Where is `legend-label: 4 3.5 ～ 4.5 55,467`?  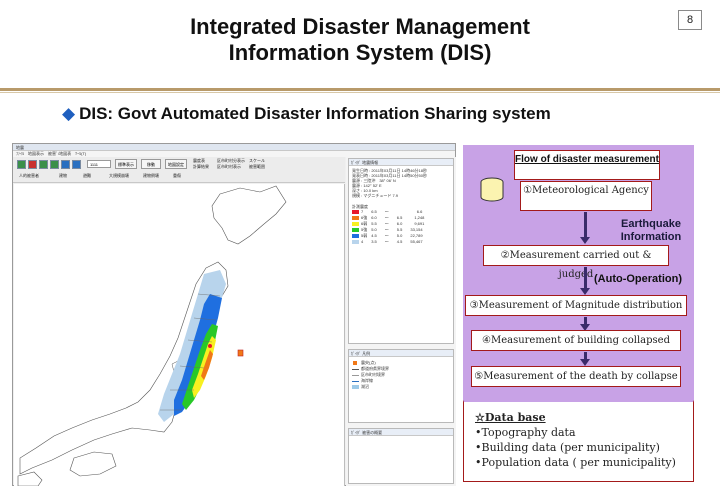
legend-label: 4 3.5 ～ 4.5 55,467 is located at coordinates (392, 241).